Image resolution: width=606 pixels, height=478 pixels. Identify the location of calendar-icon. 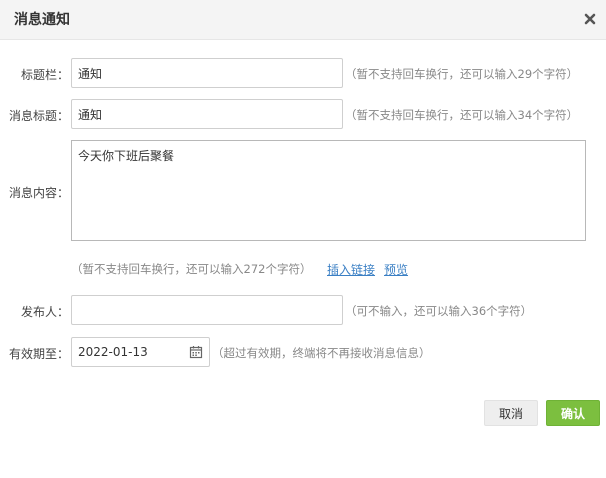
(196, 352).